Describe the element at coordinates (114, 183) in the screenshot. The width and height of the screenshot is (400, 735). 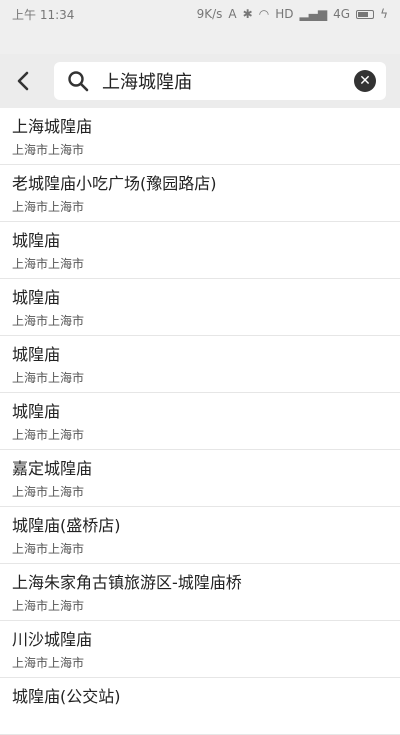
I see `result-title: 老城隍庙小吃广场(豫园路店)` at that location.